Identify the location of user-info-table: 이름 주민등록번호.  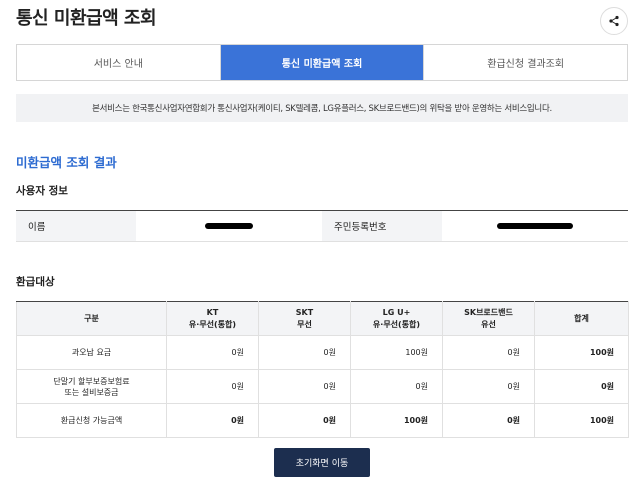
(322, 226).